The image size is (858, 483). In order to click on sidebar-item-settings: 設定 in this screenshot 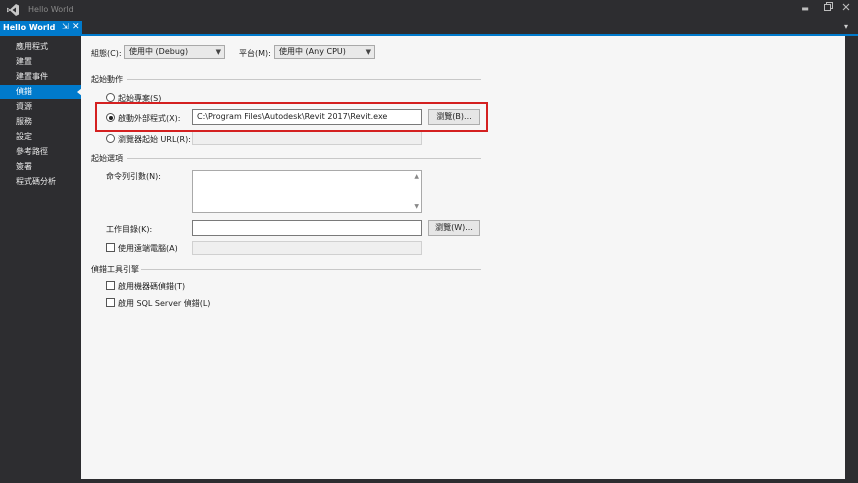, I will do `click(40, 137)`.